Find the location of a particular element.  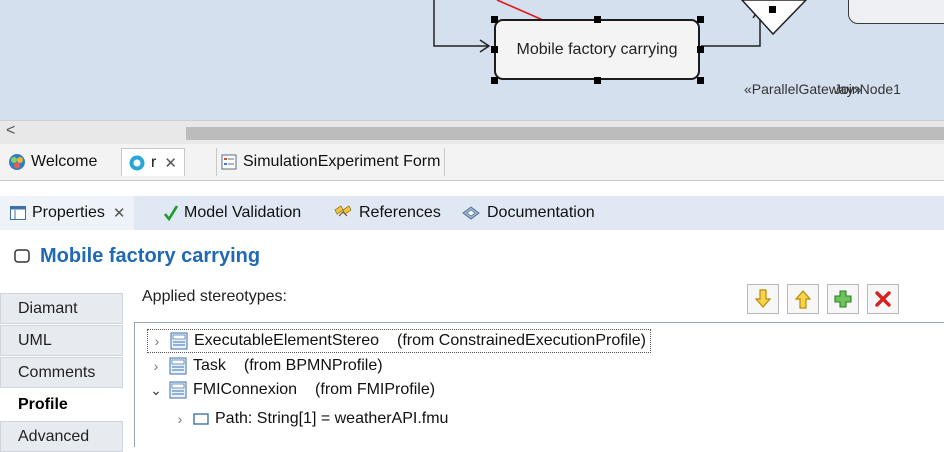

plus-icon is located at coordinates (843, 299).